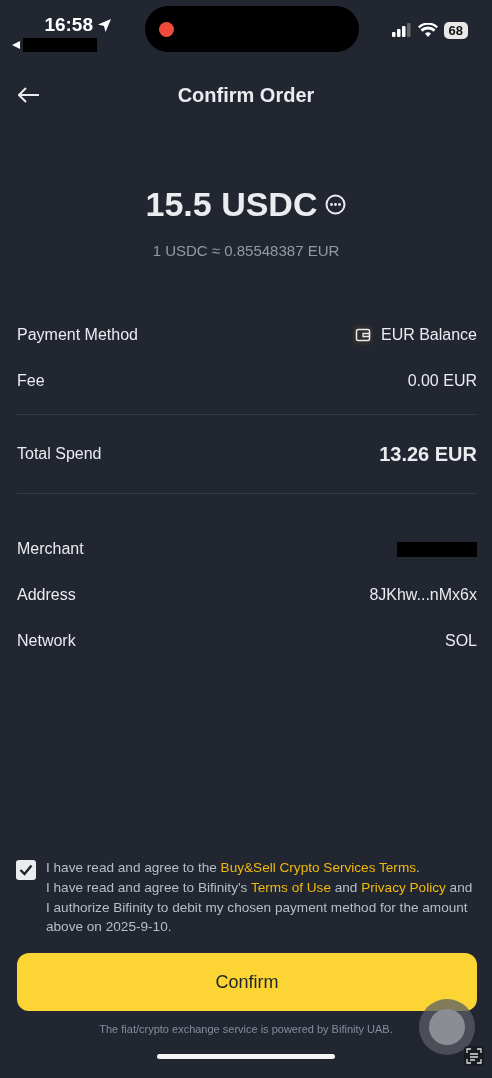  Describe the element at coordinates (46, 595) in the screenshot. I see `row-label: Address` at that location.